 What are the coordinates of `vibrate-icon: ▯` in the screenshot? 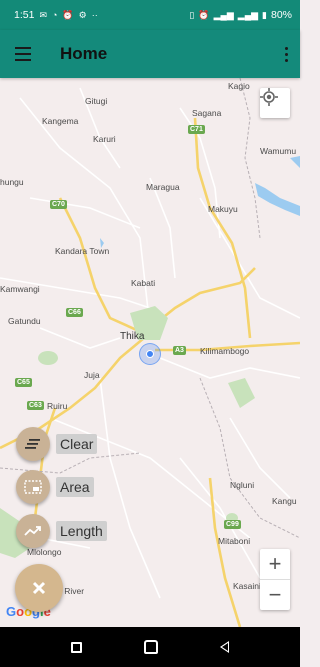 It's located at (192, 14).